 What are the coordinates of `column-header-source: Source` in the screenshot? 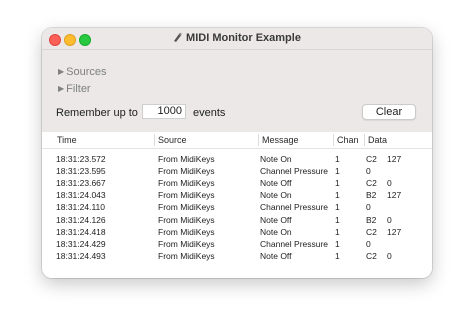 It's located at (206, 140).